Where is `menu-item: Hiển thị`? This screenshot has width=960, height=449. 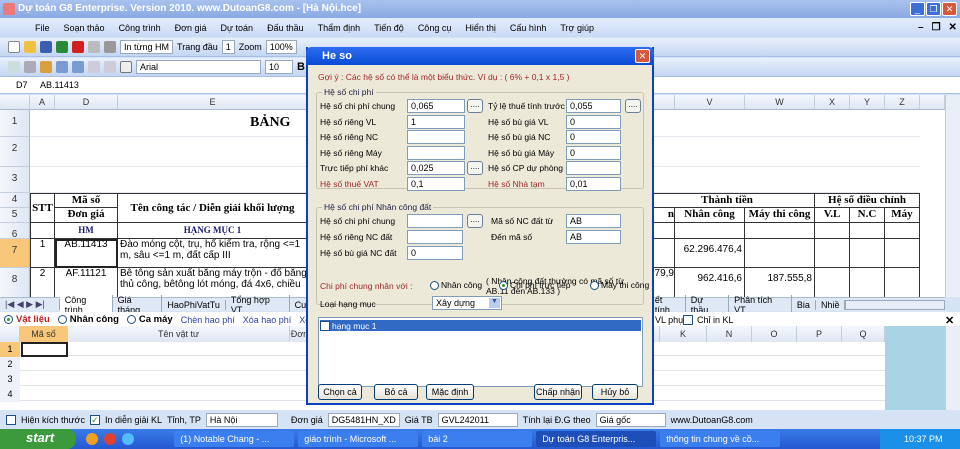
menu-item: Hiển thị is located at coordinates (480, 28).